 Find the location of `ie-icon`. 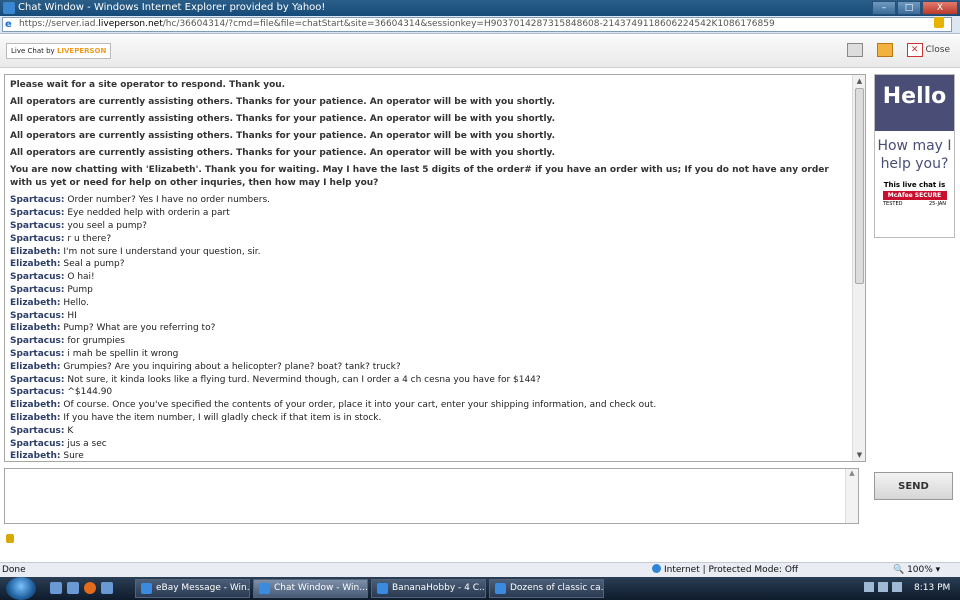

ie-icon is located at coordinates (9, 8).